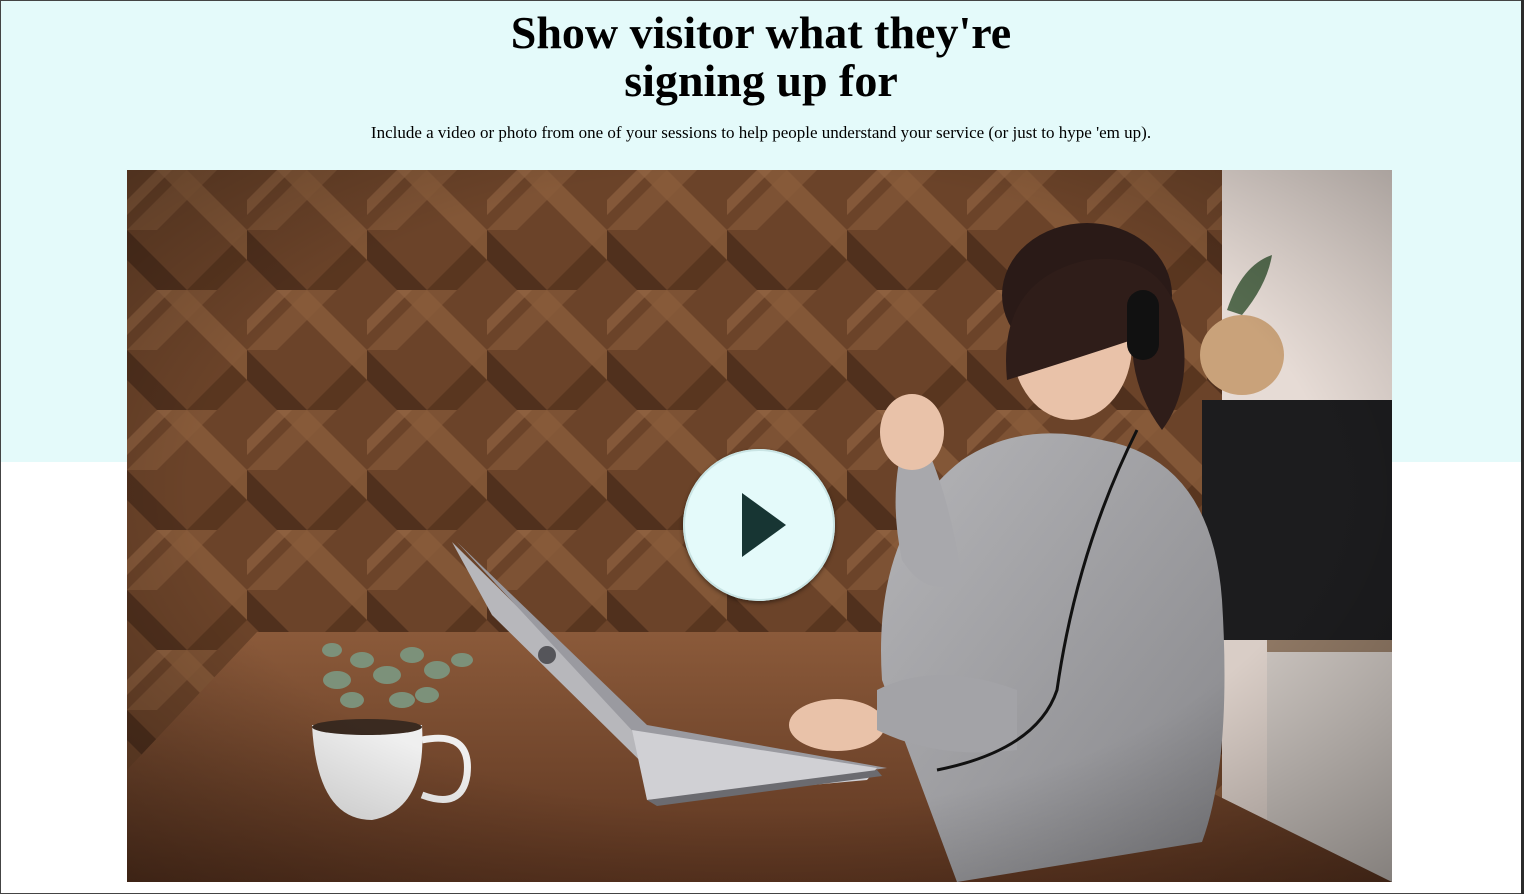  I want to click on play-button, so click(759, 525).